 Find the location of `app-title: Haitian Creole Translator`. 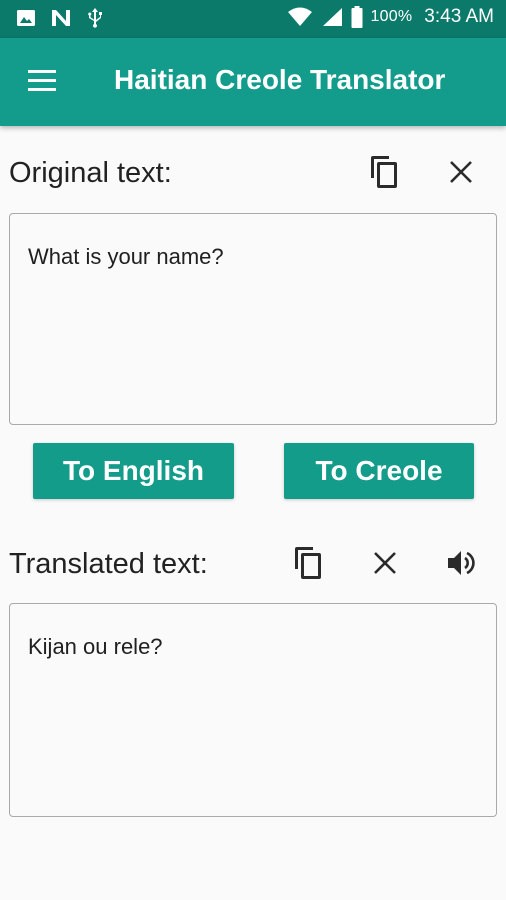

app-title: Haitian Creole Translator is located at coordinates (280, 79).